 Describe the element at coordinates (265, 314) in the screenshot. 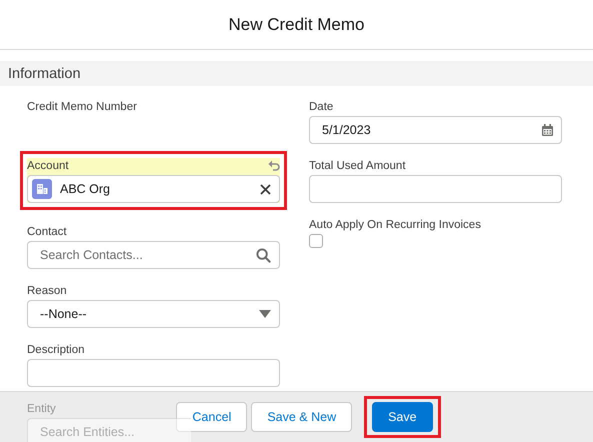

I see `caret-icon` at that location.